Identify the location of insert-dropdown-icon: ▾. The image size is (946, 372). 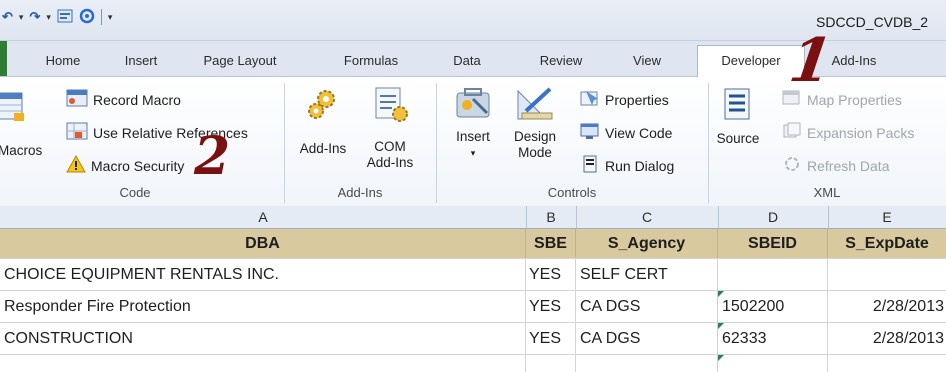
(473, 153).